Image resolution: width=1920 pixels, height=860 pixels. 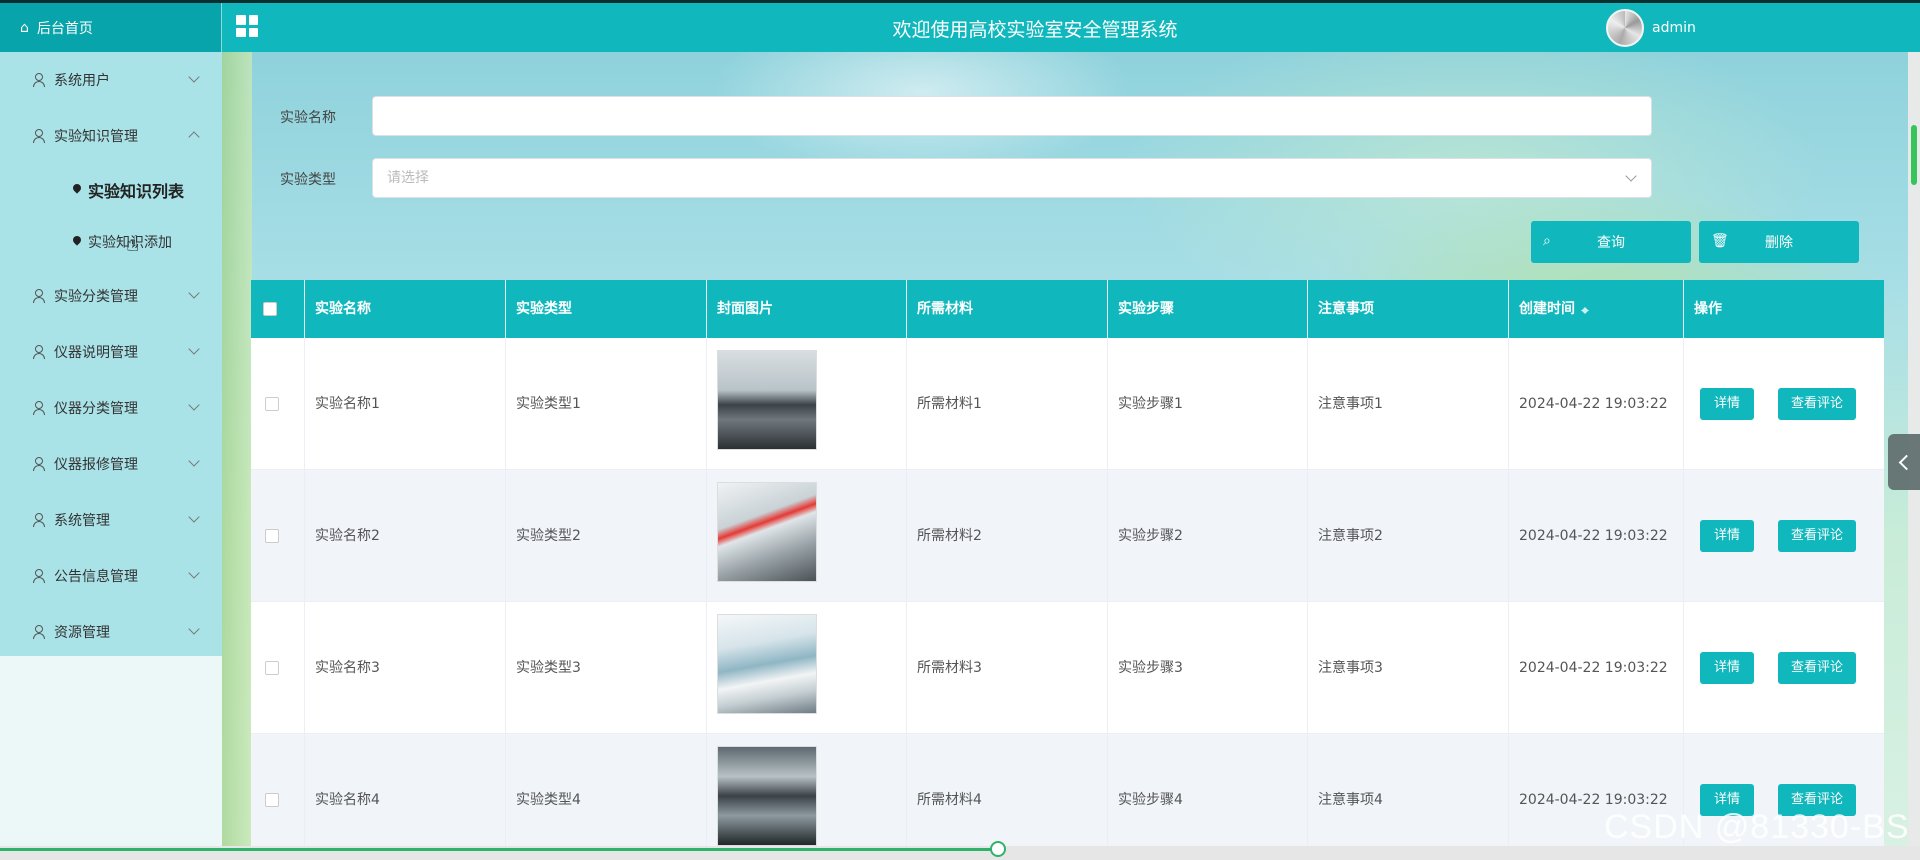 What do you see at coordinates (111, 352) in the screenshot?
I see `sidebar-item-instrument-manual: 仪器说明管理` at bounding box center [111, 352].